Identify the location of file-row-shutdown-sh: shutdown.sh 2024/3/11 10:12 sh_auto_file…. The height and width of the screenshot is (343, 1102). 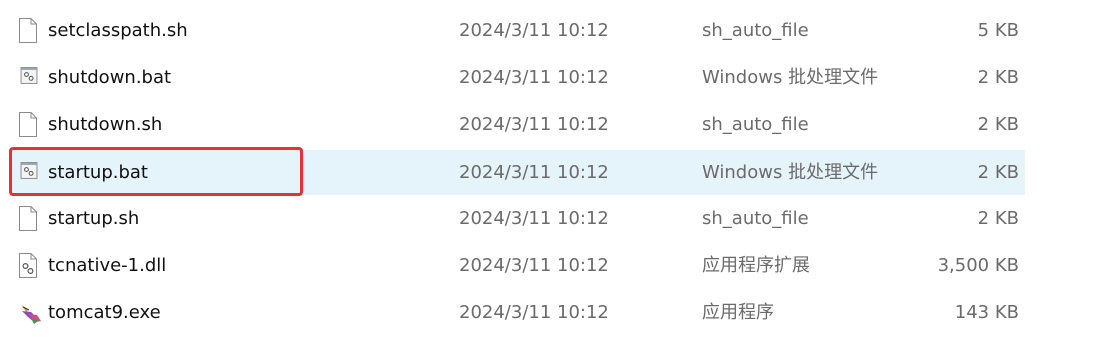
(517, 124).